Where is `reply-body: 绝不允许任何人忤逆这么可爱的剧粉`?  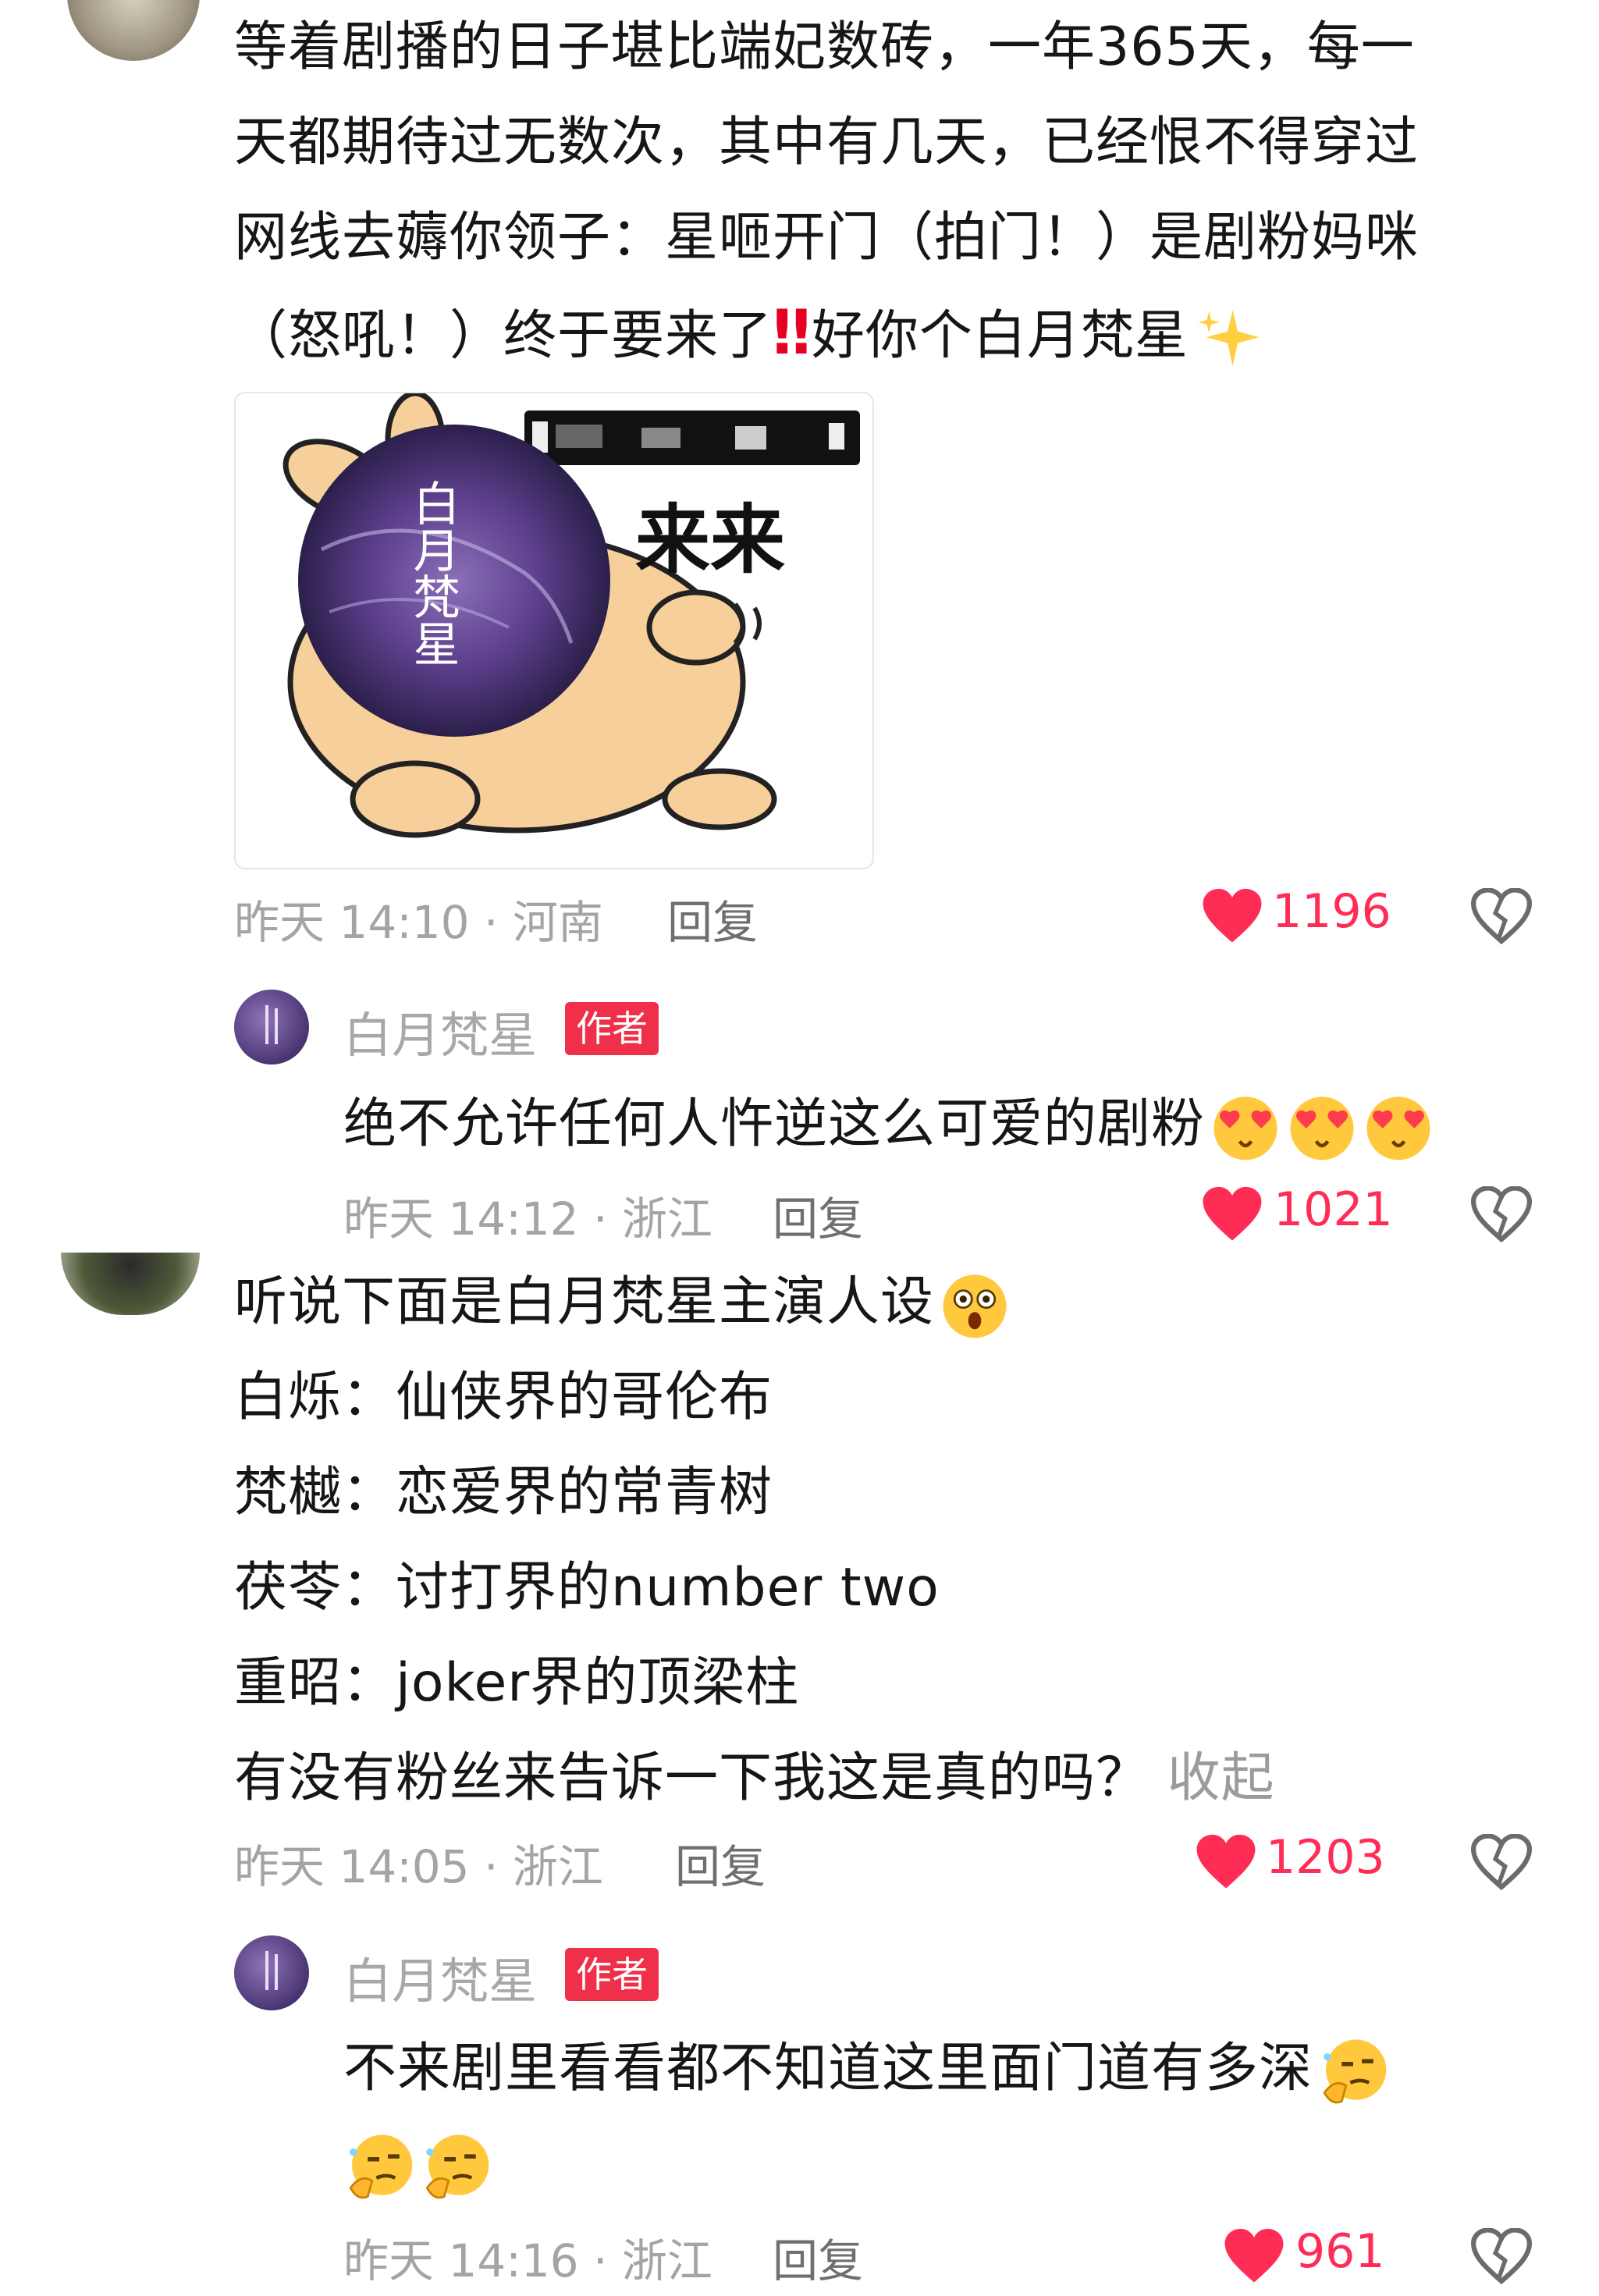
reply-body: 绝不允许任何人忤逆这么可爱的剧粉 is located at coordinates (952, 1124).